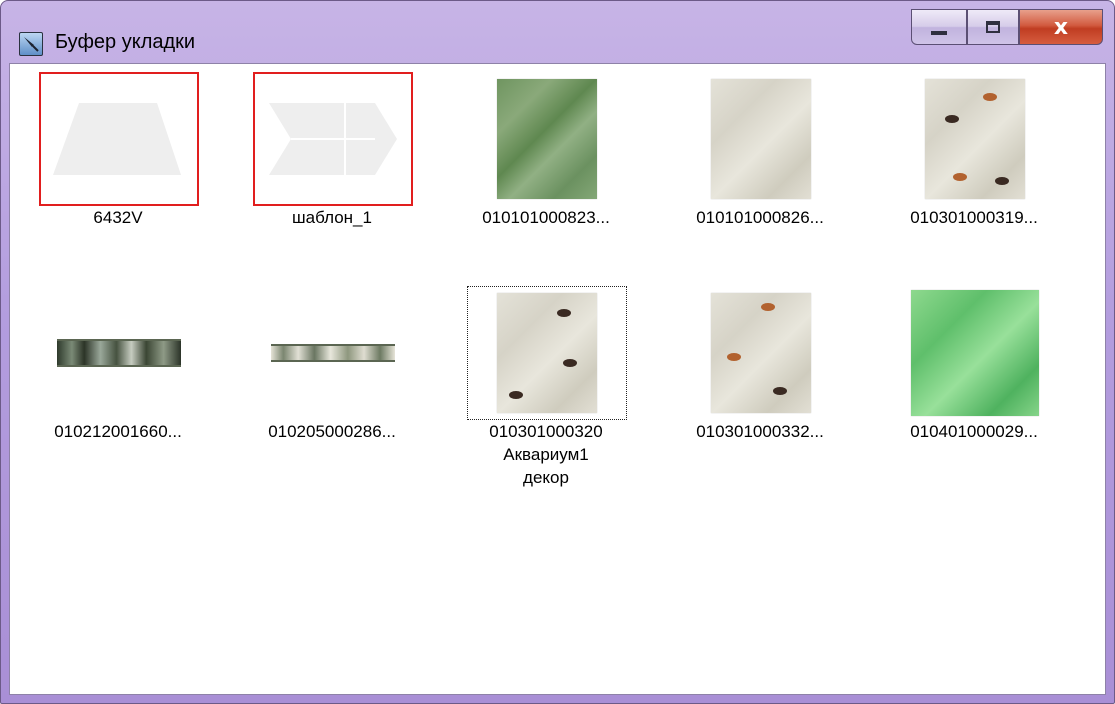  I want to click on close-button: x, so click(1061, 27).